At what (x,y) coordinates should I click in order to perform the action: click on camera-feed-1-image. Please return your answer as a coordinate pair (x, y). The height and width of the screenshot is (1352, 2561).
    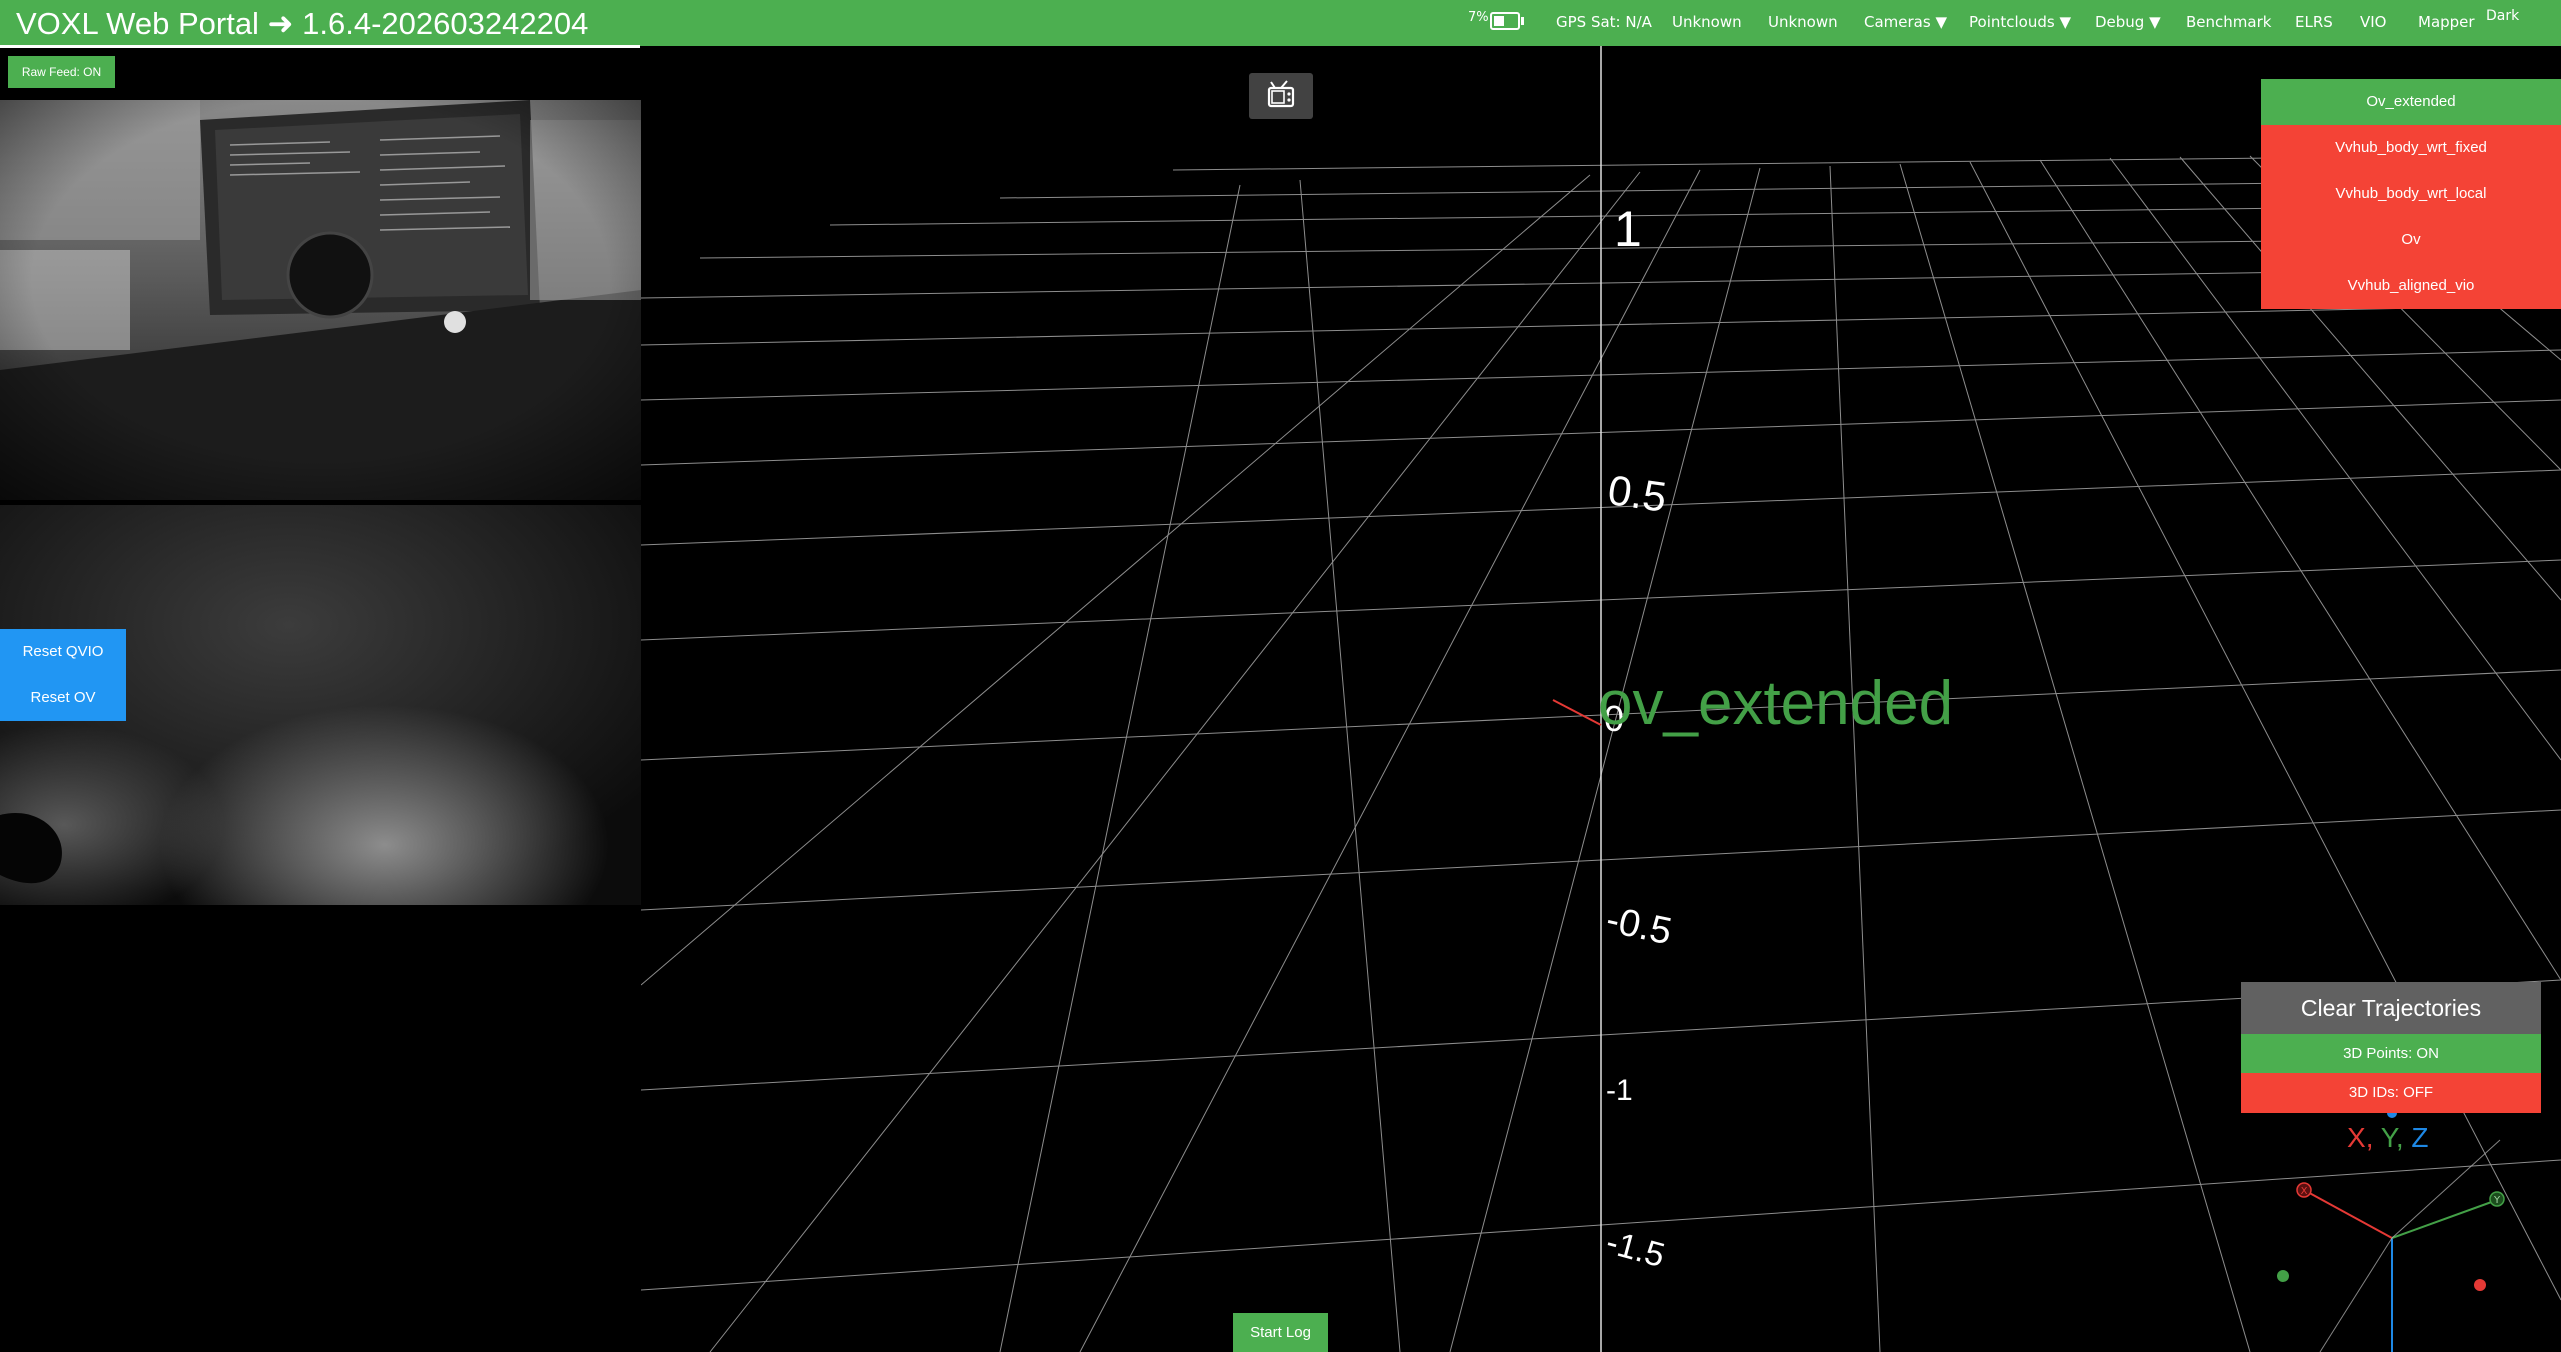
    Looking at the image, I should click on (320, 300).